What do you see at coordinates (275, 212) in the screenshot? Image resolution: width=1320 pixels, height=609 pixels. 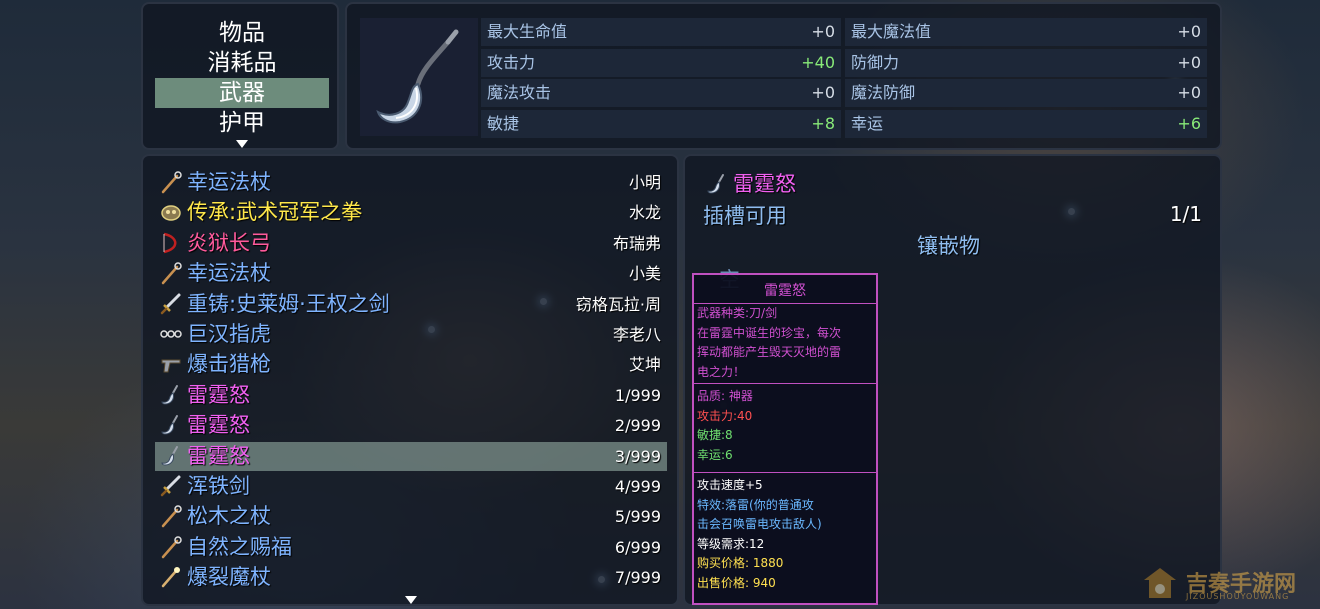 I see `item-name: 传承:武术冠军之拳` at bounding box center [275, 212].